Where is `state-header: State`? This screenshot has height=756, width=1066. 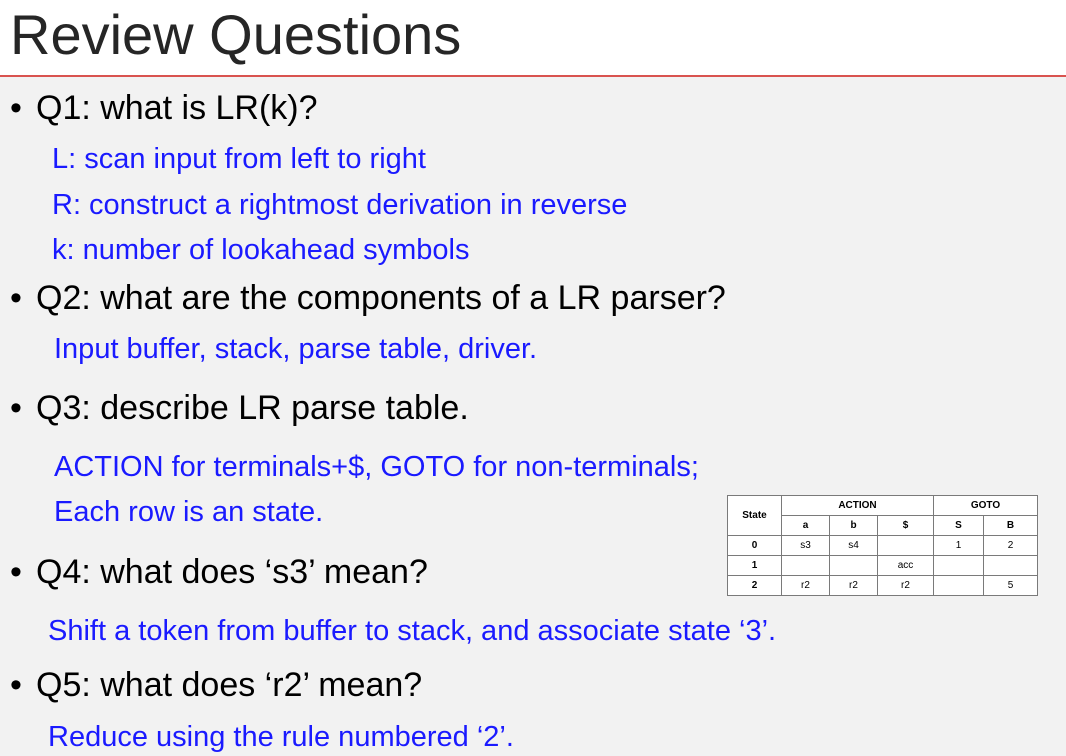
state-header: State is located at coordinates (754, 515).